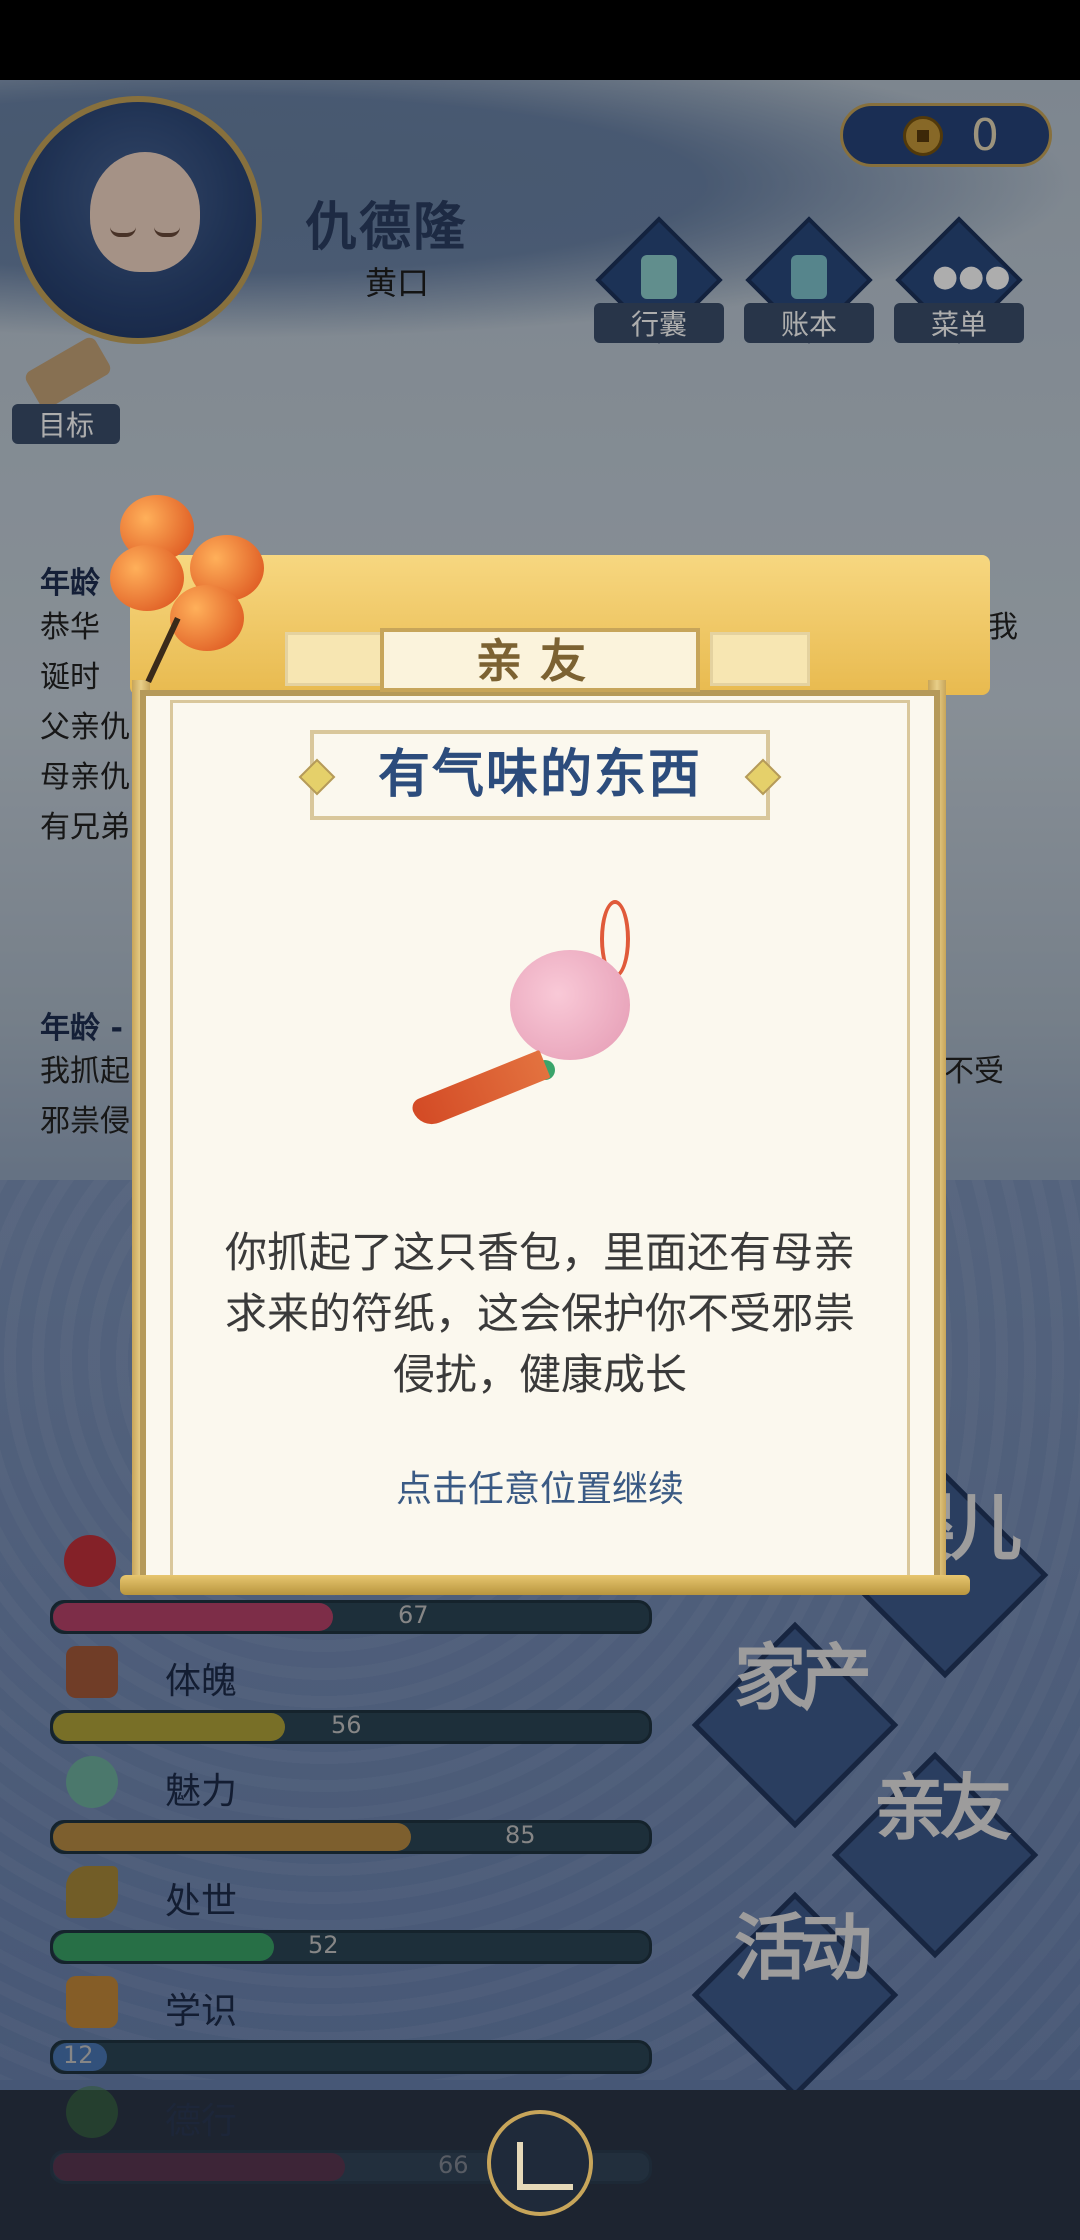 The width and height of the screenshot is (1080, 2240). I want to click on popup-category-label: 亲友, so click(540, 661).